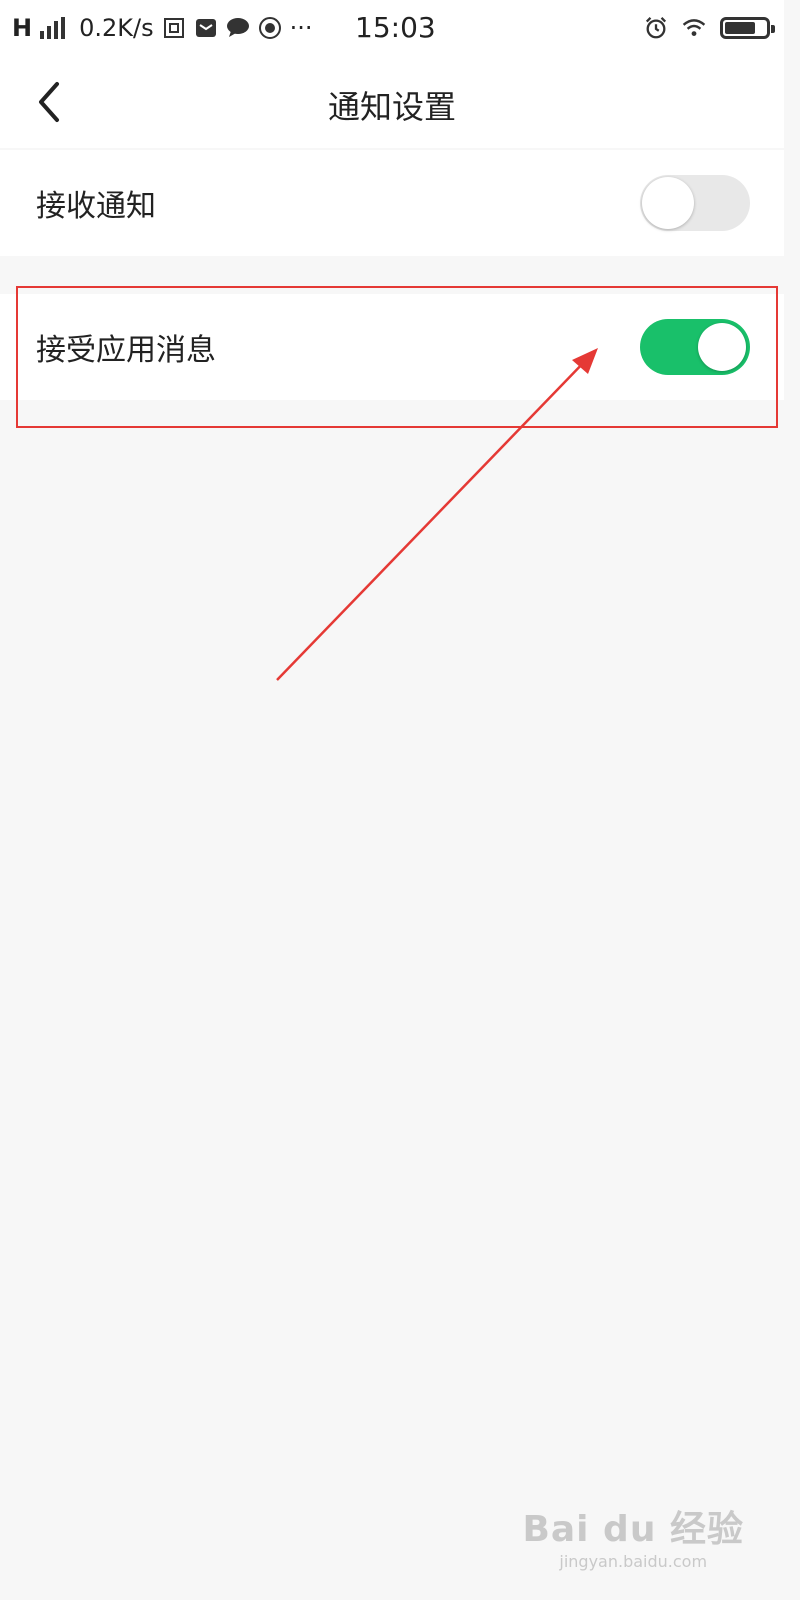  Describe the element at coordinates (695, 347) in the screenshot. I see `accept-app-messages-toggle` at that location.